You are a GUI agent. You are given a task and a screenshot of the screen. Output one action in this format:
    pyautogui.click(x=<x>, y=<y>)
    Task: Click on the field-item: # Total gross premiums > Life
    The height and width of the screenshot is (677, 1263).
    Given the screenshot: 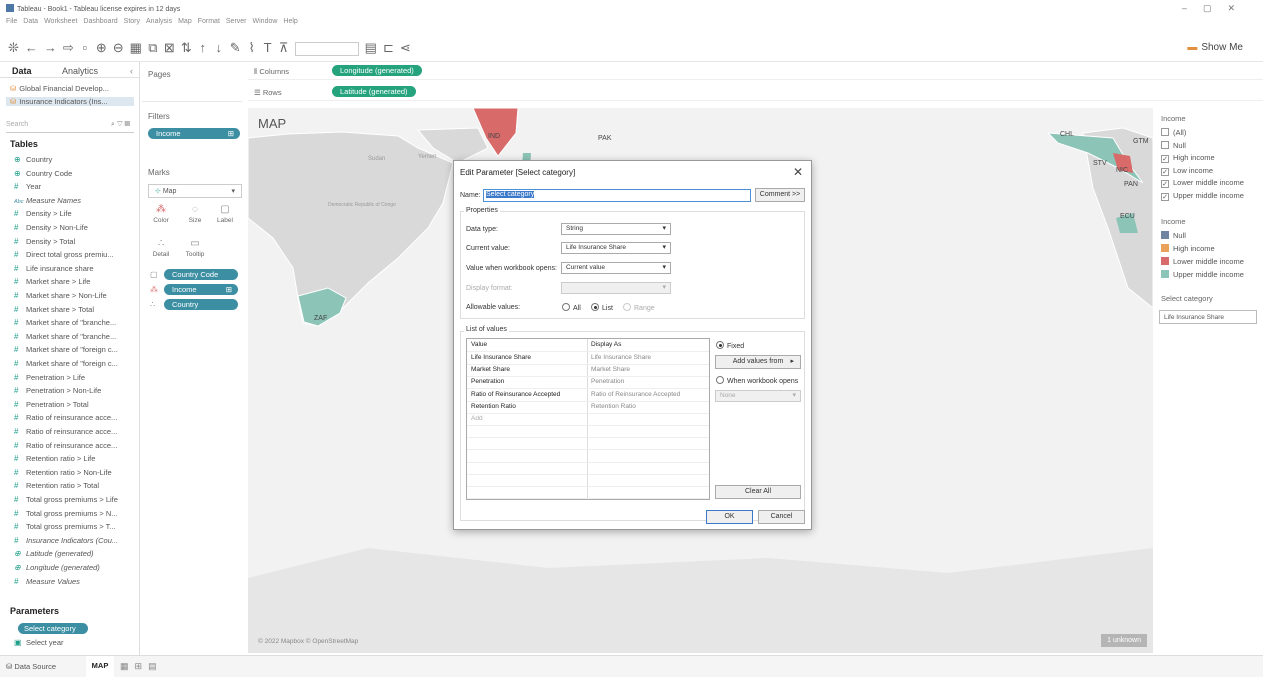 What is the action you would take?
    pyautogui.click(x=77, y=499)
    